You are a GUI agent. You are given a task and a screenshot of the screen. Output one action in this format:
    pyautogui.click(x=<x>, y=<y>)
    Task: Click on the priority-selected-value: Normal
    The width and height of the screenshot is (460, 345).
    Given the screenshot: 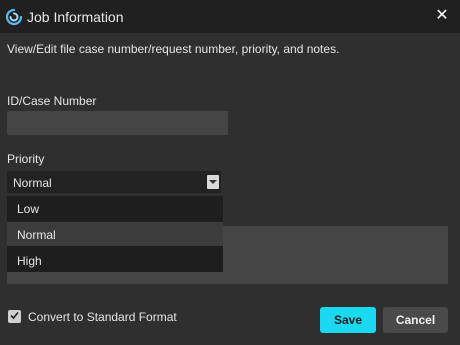 What is the action you would take?
    pyautogui.click(x=32, y=183)
    